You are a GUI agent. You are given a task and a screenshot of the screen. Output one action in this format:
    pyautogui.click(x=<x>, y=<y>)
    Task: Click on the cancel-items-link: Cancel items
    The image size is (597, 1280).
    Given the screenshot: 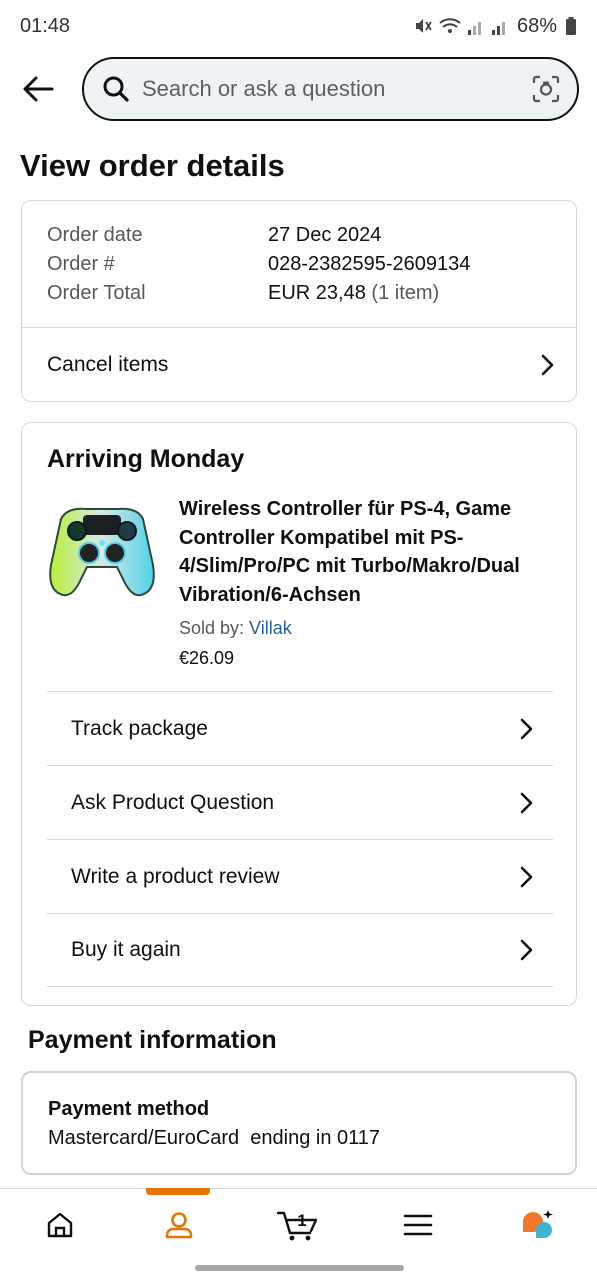 What is the action you would take?
    pyautogui.click(x=299, y=365)
    